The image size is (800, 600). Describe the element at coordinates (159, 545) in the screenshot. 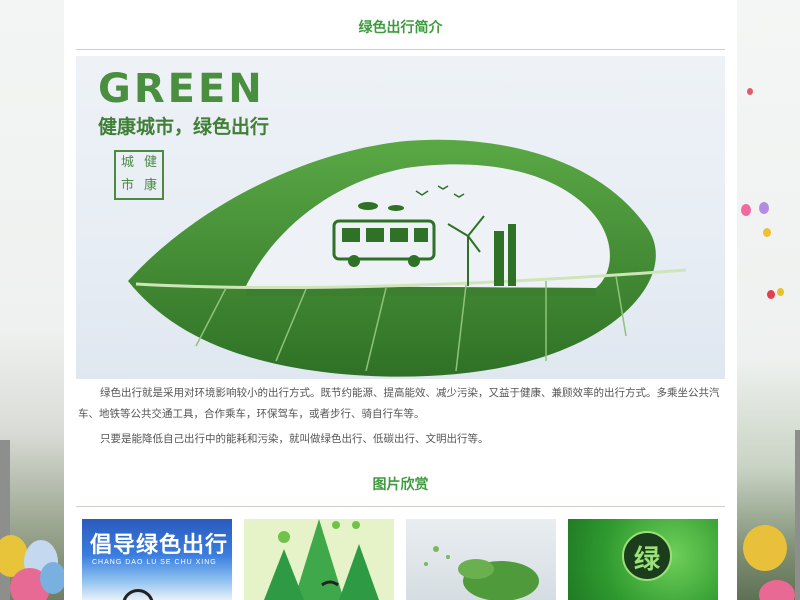

I see `thumbnail-1-title: 倡导绿色出行` at that location.